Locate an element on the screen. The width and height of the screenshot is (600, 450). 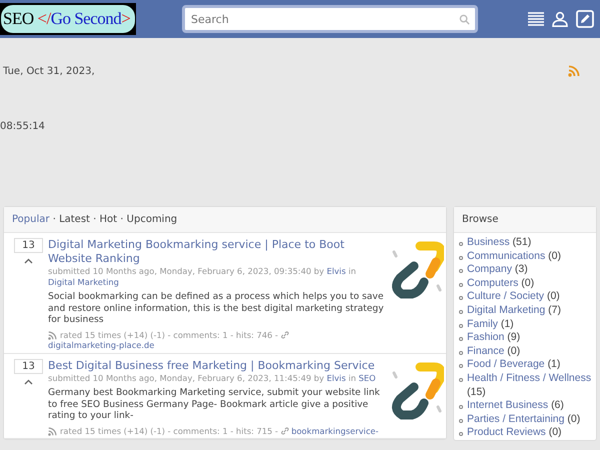
sort-tab: Hot is located at coordinates (109, 219).